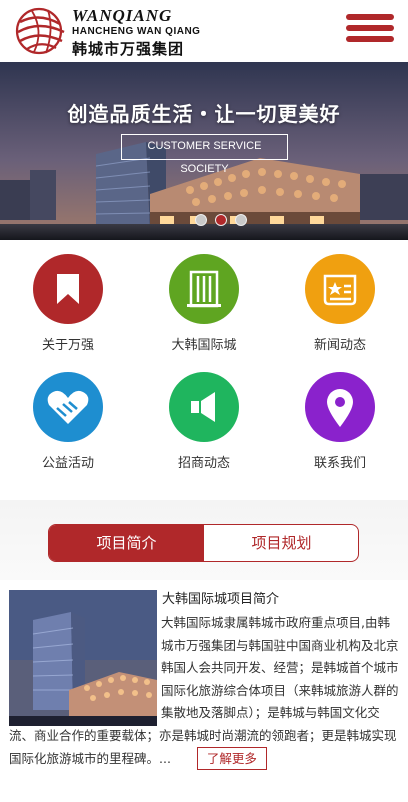 This screenshot has height=802, width=408. What do you see at coordinates (204, 407) in the screenshot?
I see `megaphone-icon` at bounding box center [204, 407].